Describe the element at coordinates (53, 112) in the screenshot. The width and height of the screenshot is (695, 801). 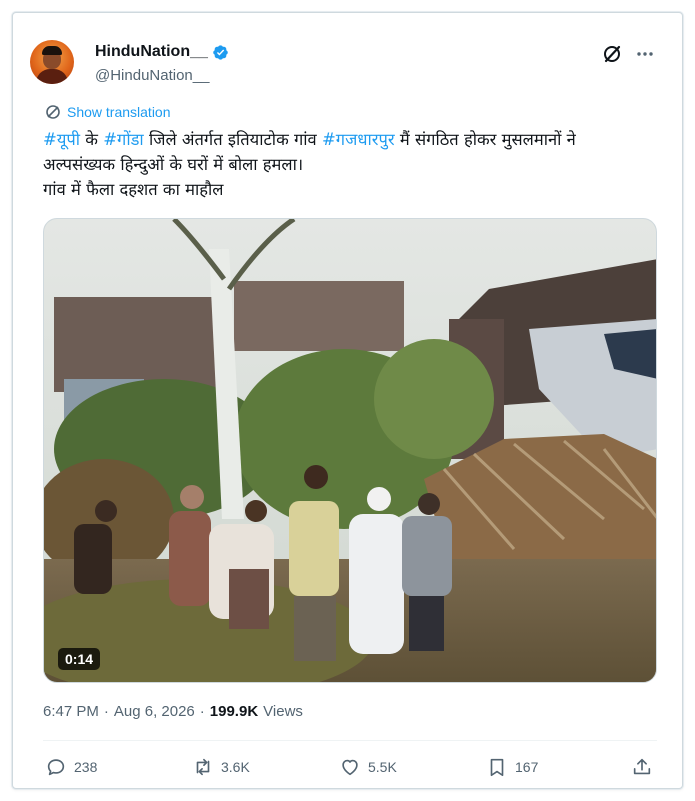
I see `translate-icon` at that location.